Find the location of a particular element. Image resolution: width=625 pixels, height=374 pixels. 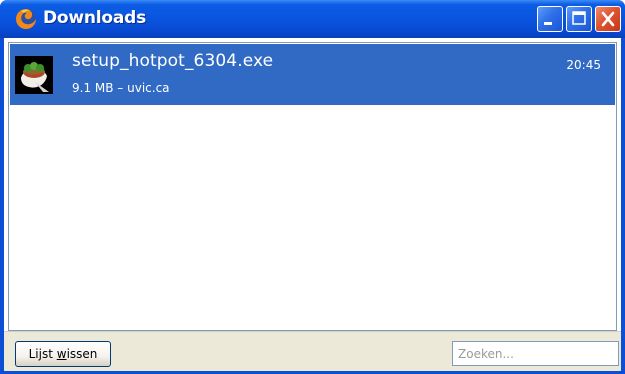

minimize-button is located at coordinates (550, 19).